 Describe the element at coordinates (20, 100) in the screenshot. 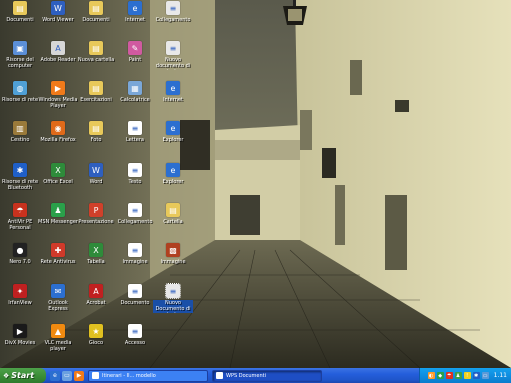

I see `desktop-icon: ◍ Risorse di rete` at that location.